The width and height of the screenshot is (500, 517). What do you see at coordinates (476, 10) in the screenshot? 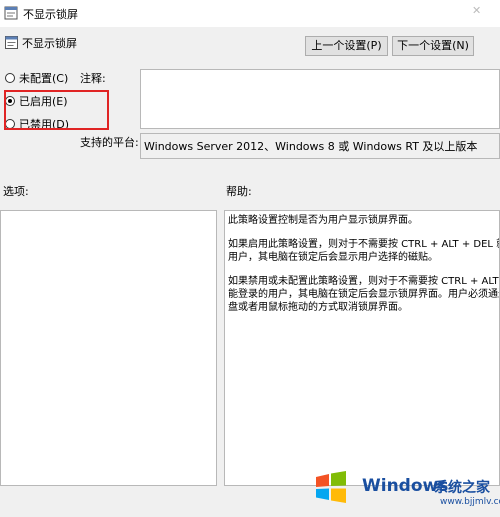
I see `close-button: ✕` at bounding box center [476, 10].